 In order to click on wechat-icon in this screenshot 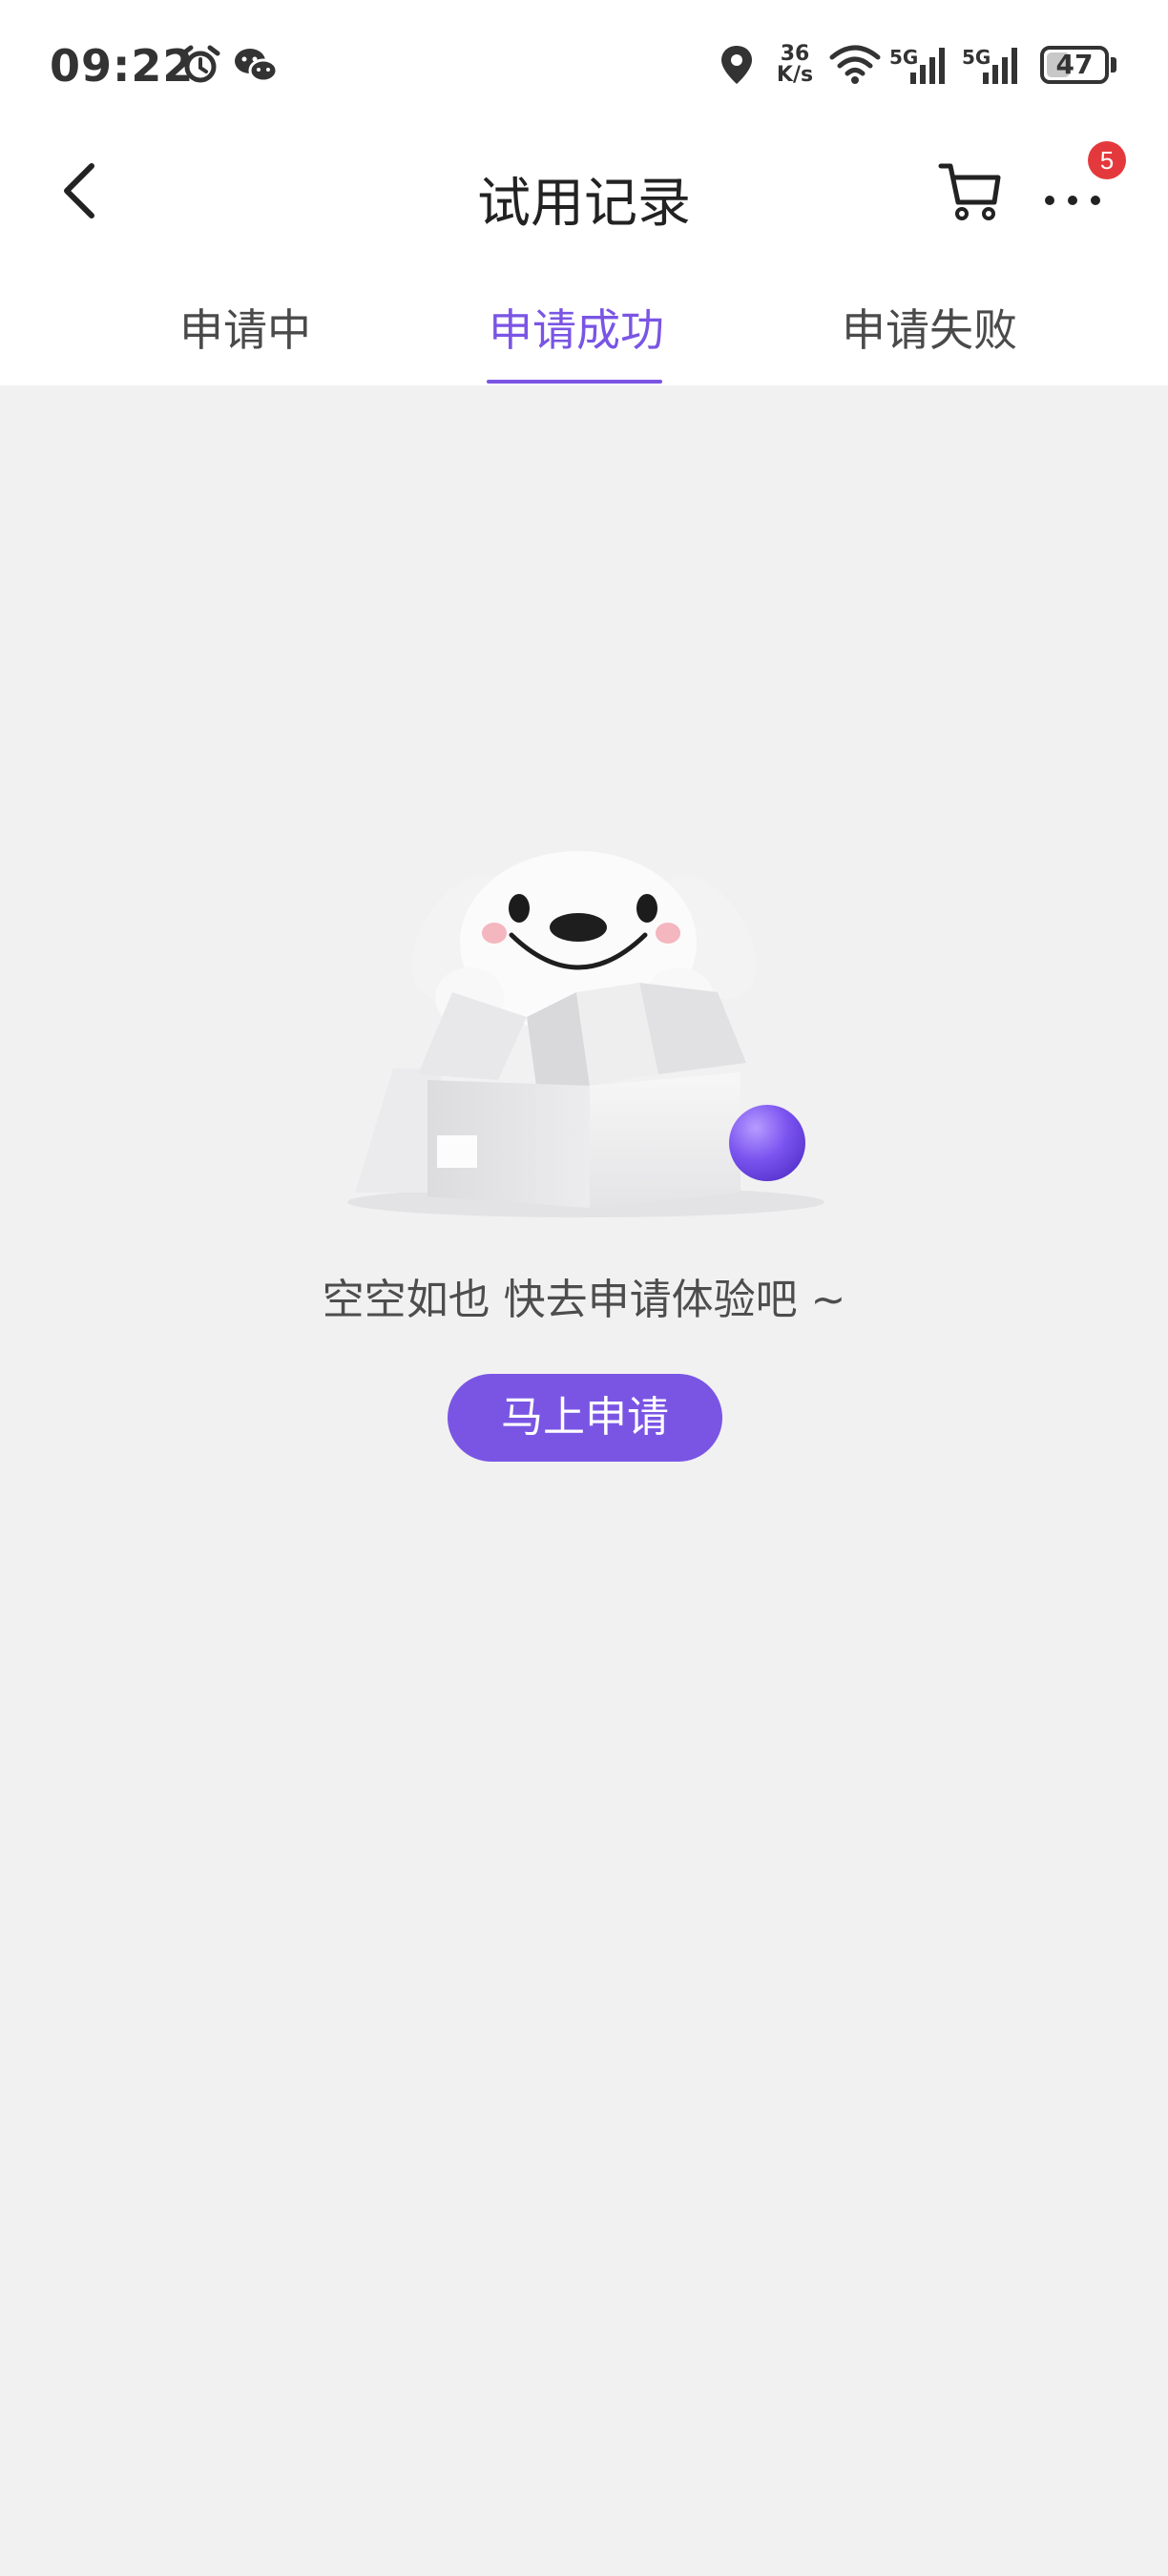, I will do `click(257, 66)`.